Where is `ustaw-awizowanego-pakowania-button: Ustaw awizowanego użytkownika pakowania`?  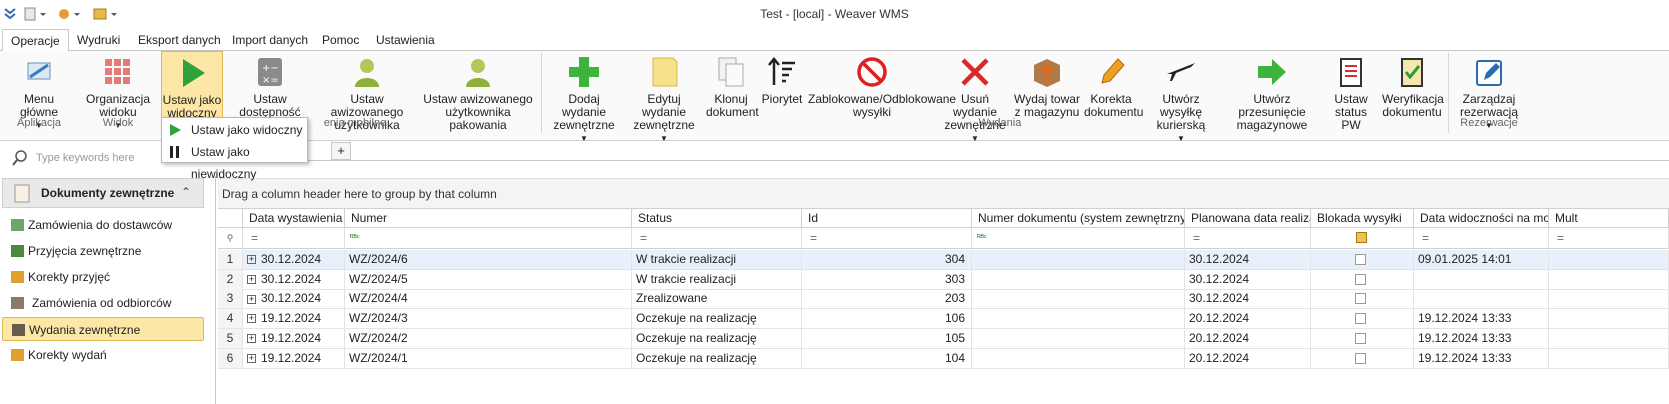 ustaw-awizowanego-pakowania-button: Ustaw awizowanego użytkownika pakowania is located at coordinates (478, 91).